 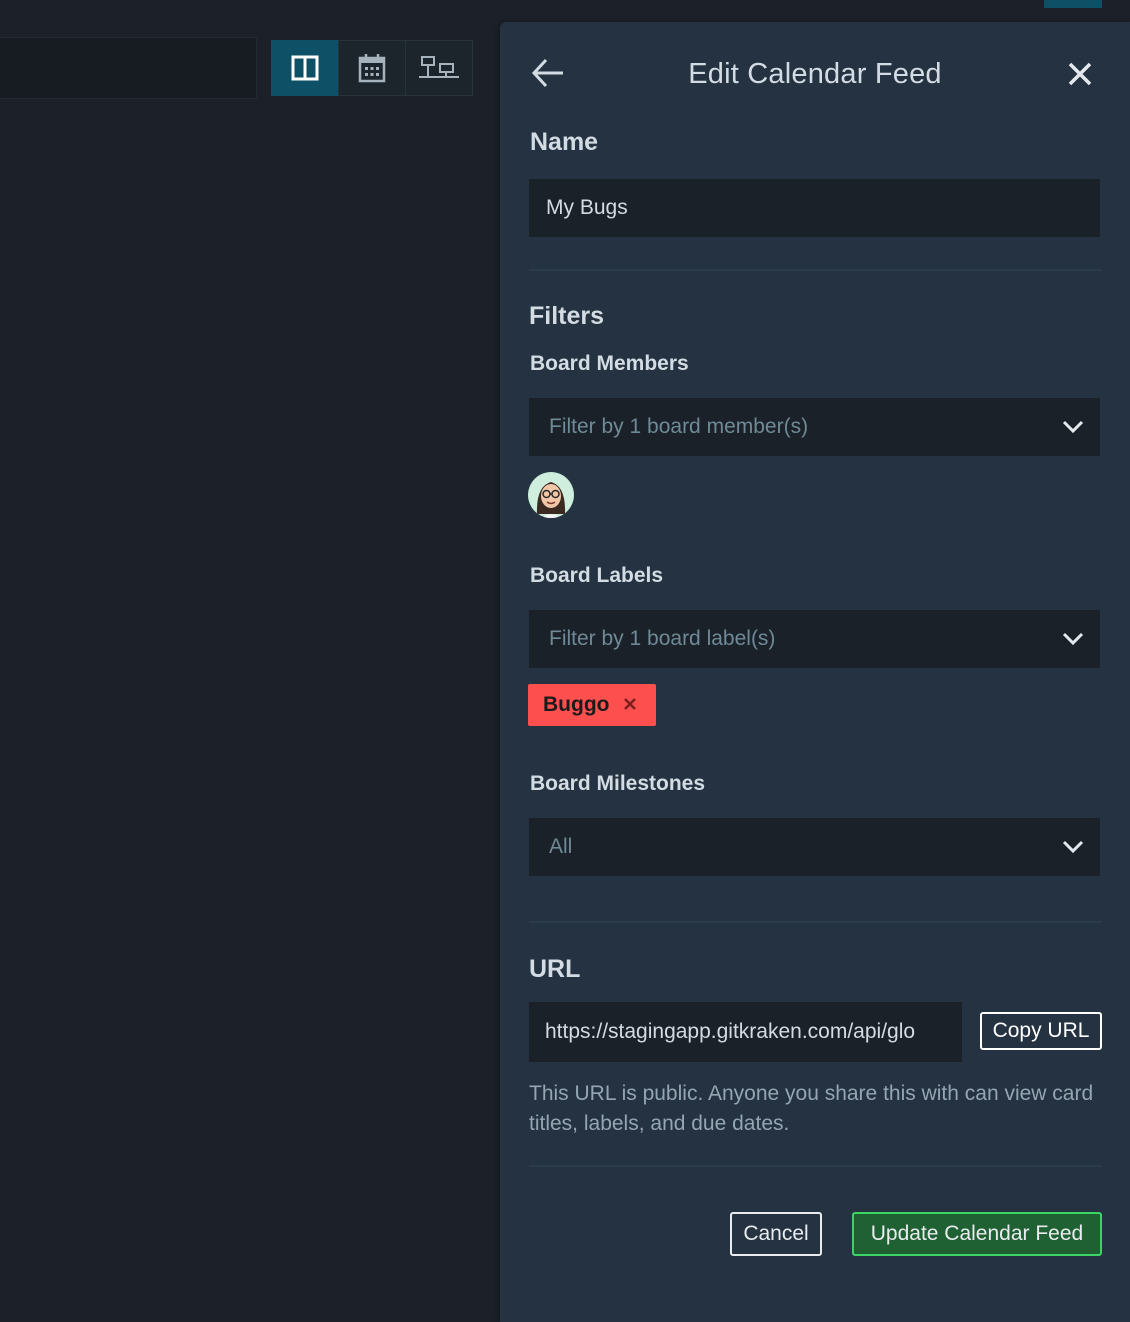 I want to click on timeline-view-button, so click(x=439, y=68).